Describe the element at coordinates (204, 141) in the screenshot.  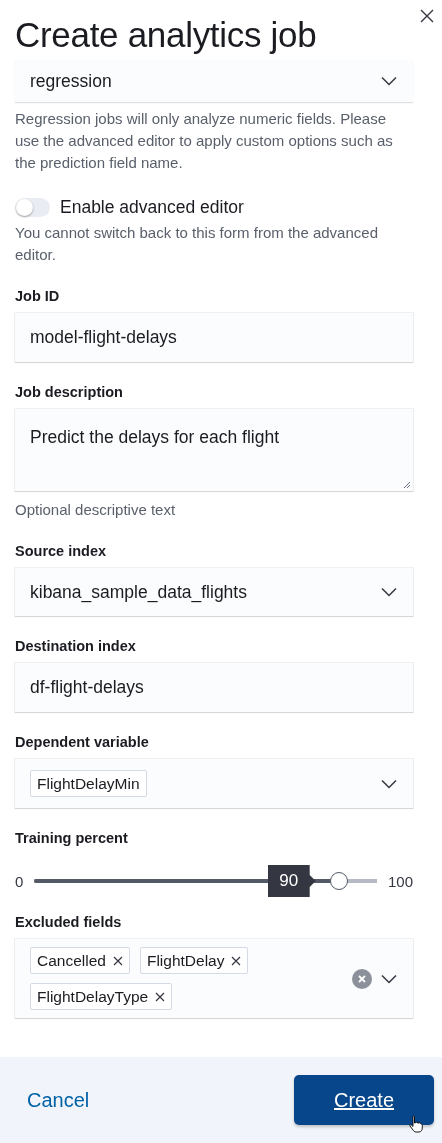
I see `help-text: Regression jobs will only analyze numeric fields. Please use the advanced editor to apply custom options such as the prediction field name.` at that location.